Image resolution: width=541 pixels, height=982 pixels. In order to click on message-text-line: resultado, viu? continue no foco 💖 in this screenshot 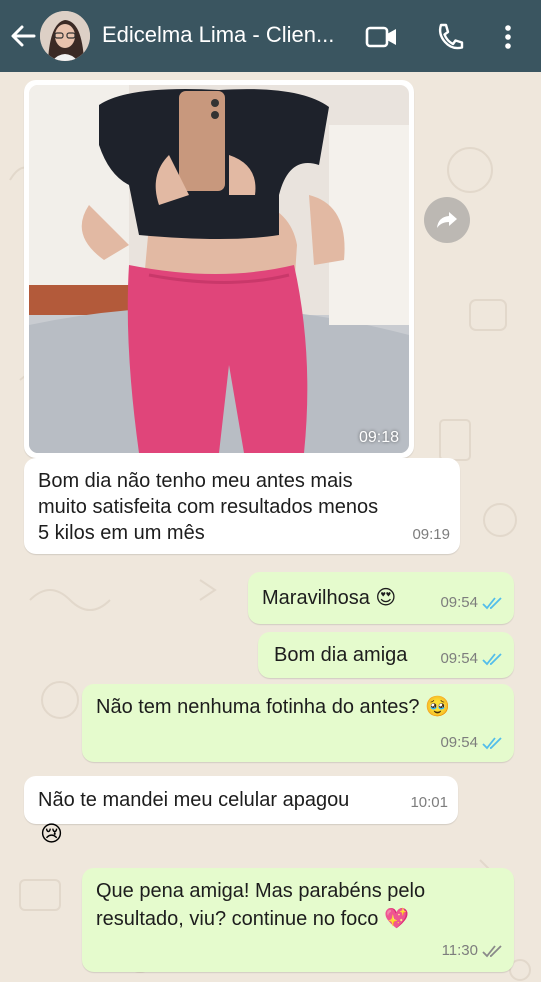, I will do `click(252, 919)`.